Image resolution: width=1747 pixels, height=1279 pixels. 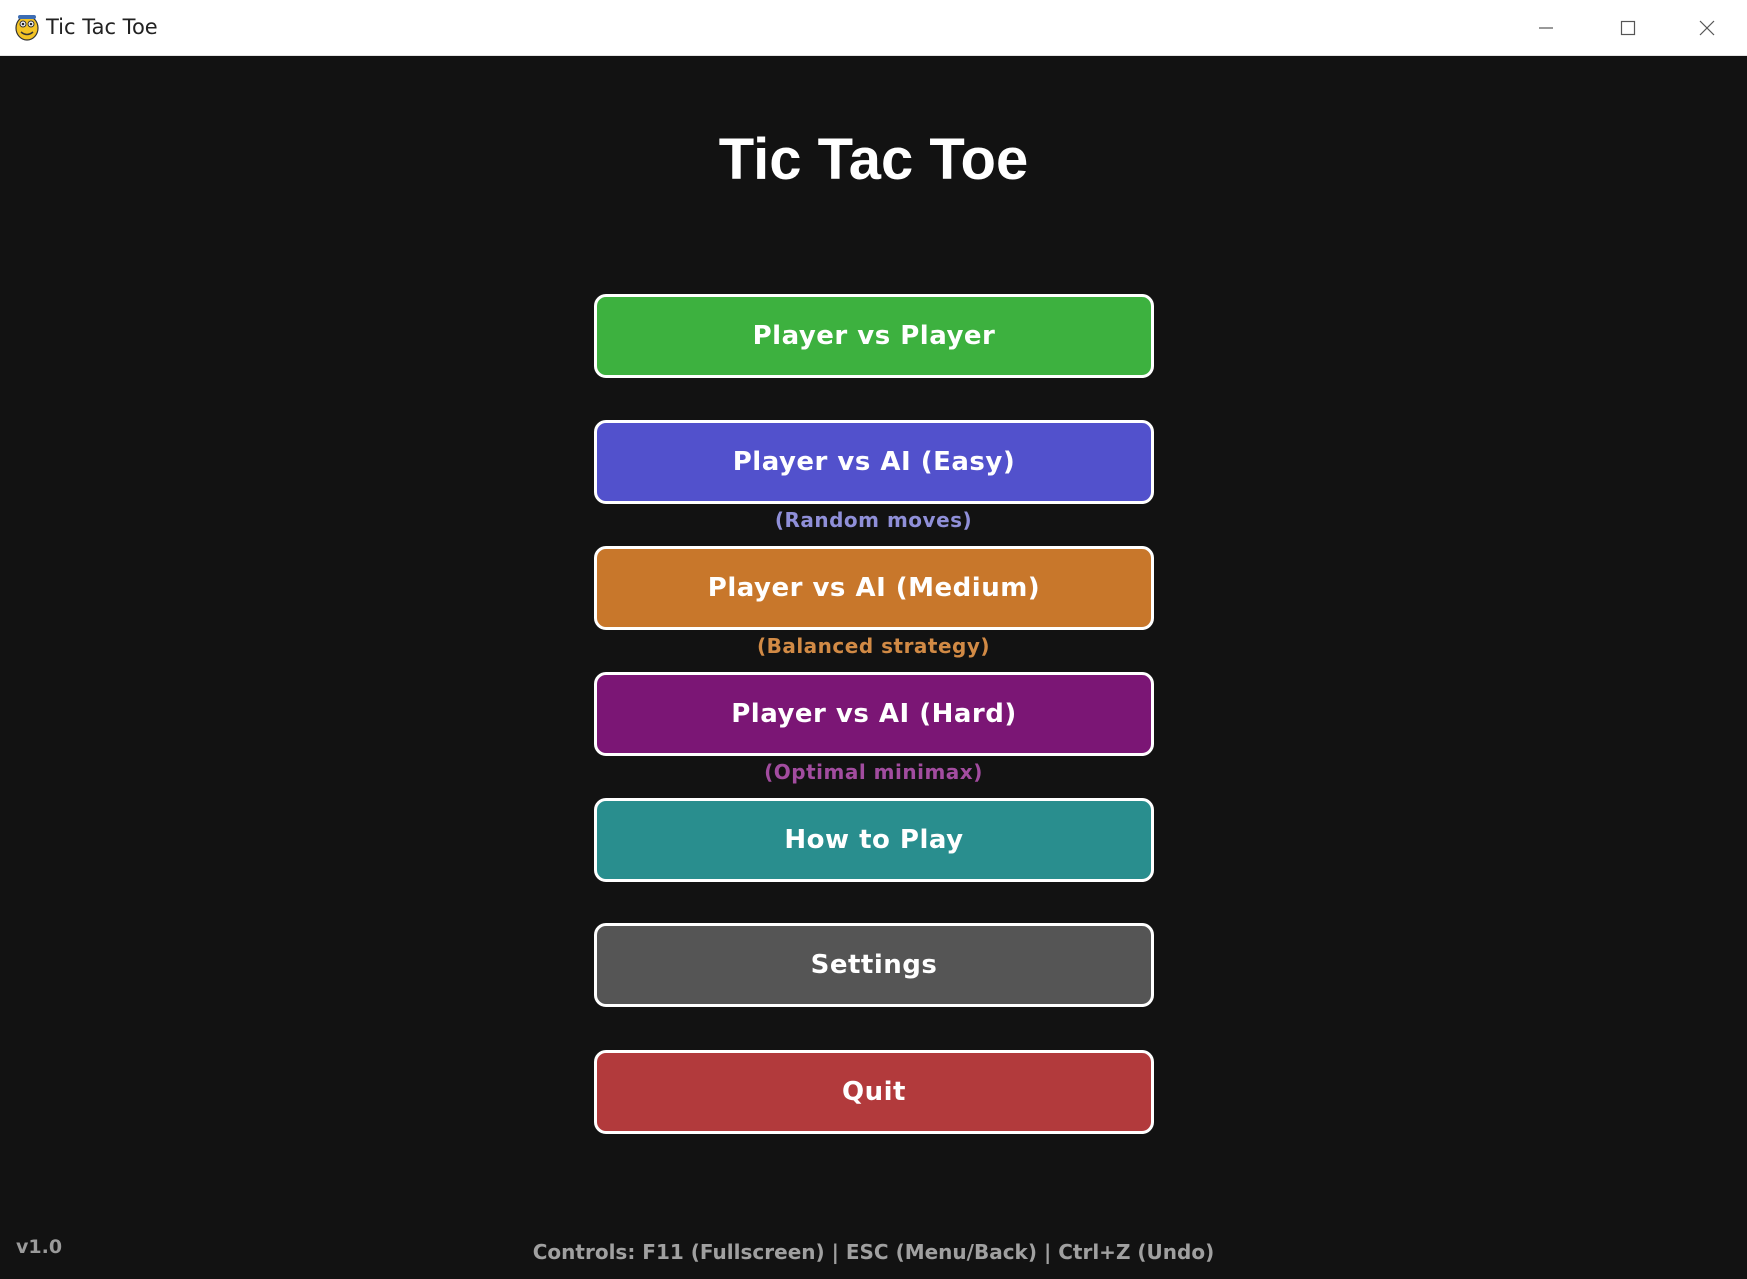 What do you see at coordinates (874, 1092) in the screenshot?
I see `quit-button: Quit` at bounding box center [874, 1092].